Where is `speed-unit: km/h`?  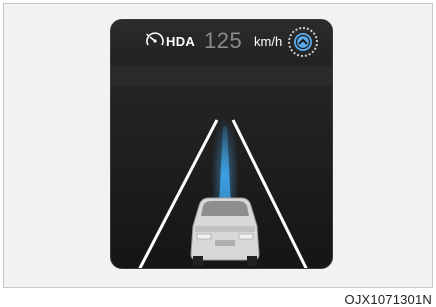
speed-unit: km/h is located at coordinates (268, 41).